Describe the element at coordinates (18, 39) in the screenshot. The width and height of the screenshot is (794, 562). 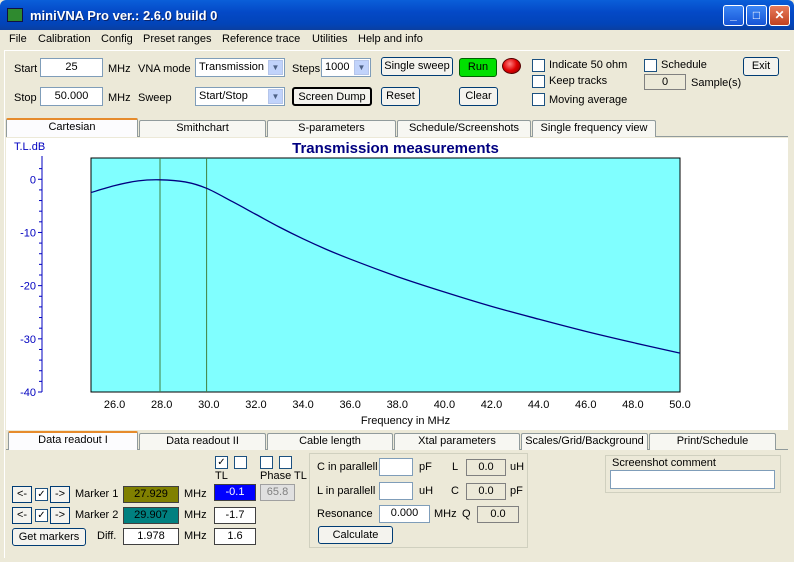
I see `menu-file: File` at that location.